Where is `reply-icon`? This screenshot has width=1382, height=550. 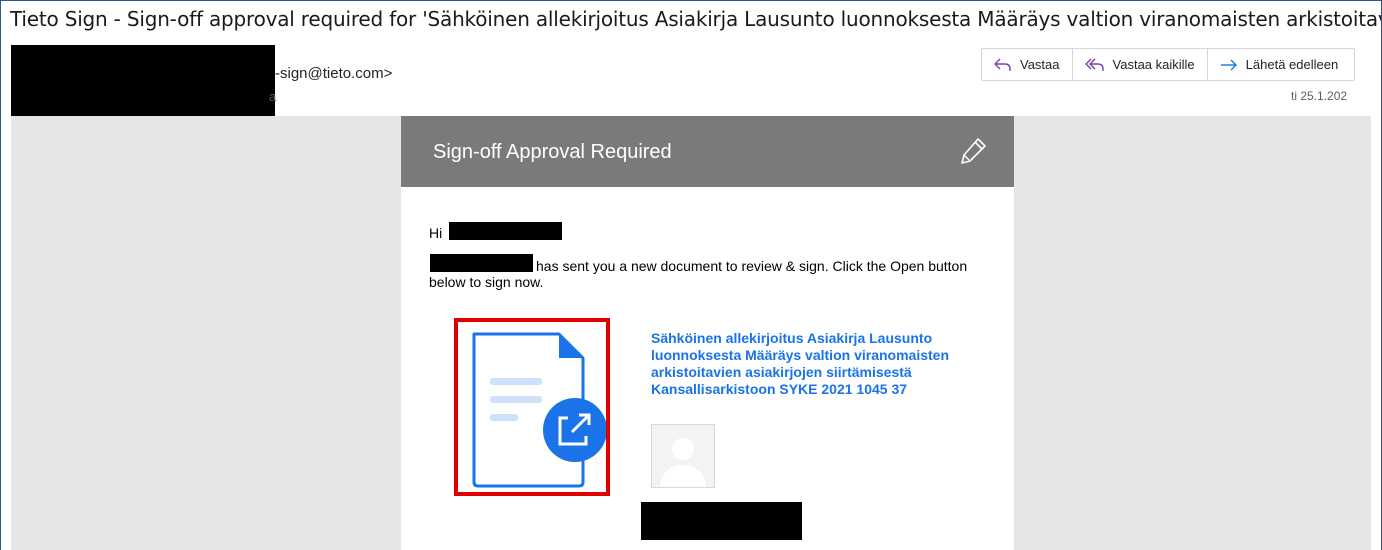 reply-icon is located at coordinates (1002, 64).